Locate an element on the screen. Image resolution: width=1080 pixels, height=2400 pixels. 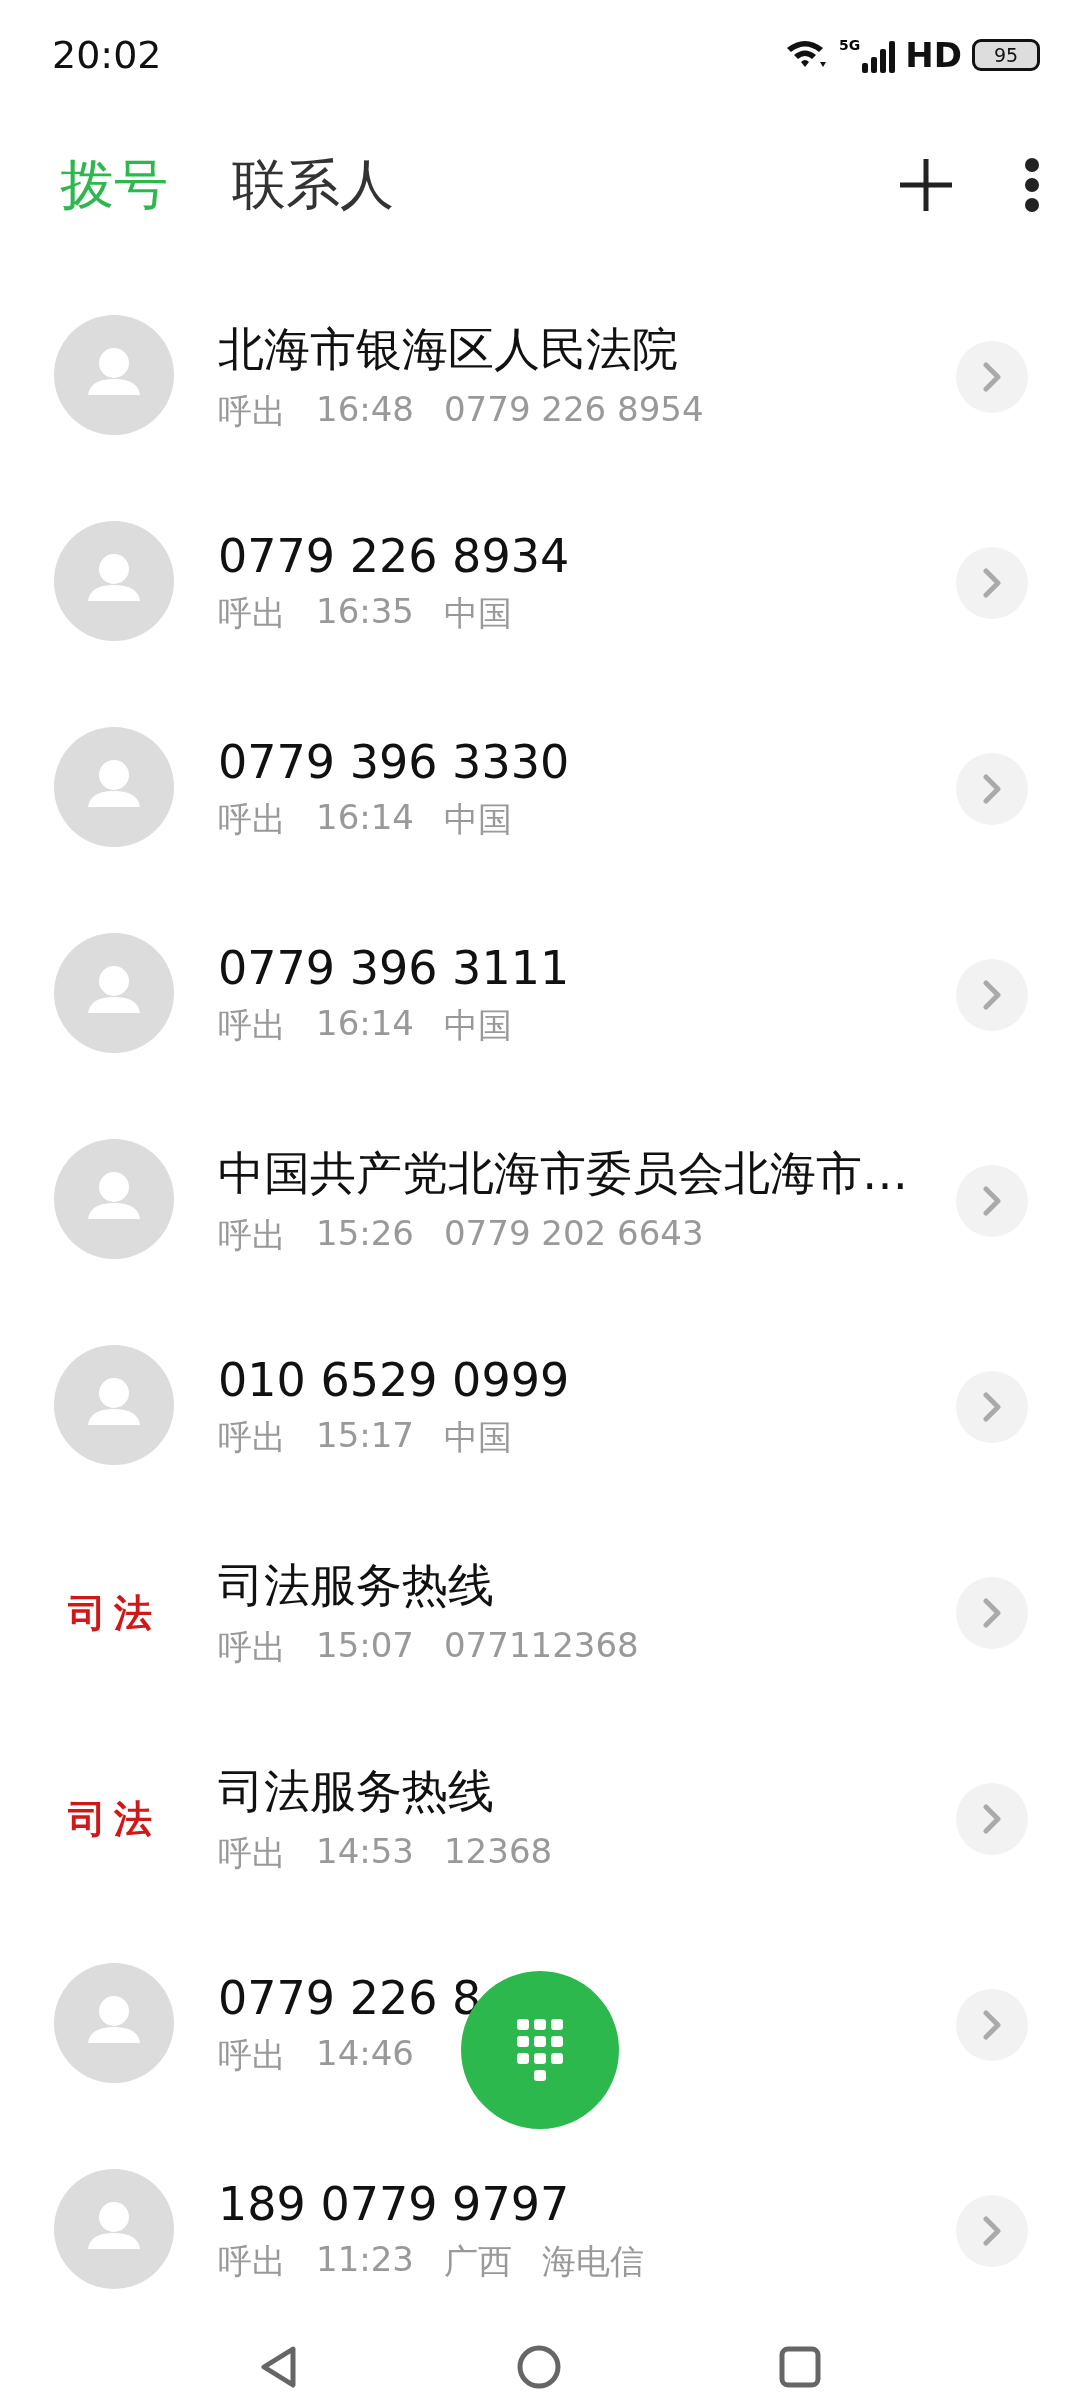
call-time: 14:53 is located at coordinates (365, 1852).